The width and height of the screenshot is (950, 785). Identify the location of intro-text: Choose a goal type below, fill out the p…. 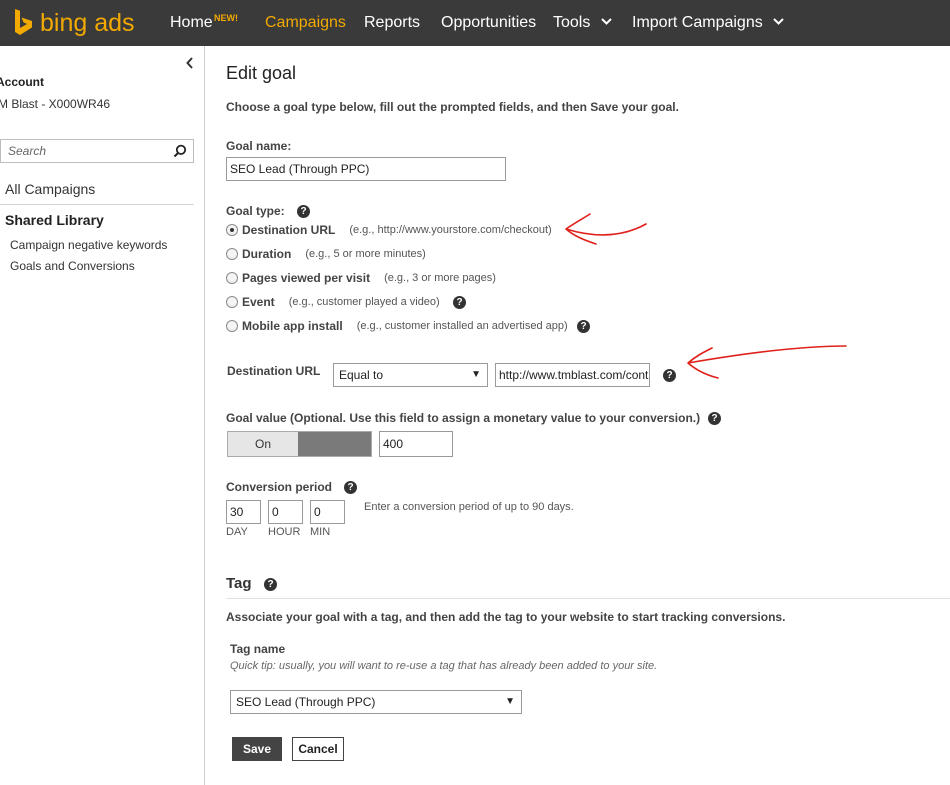
(452, 107).